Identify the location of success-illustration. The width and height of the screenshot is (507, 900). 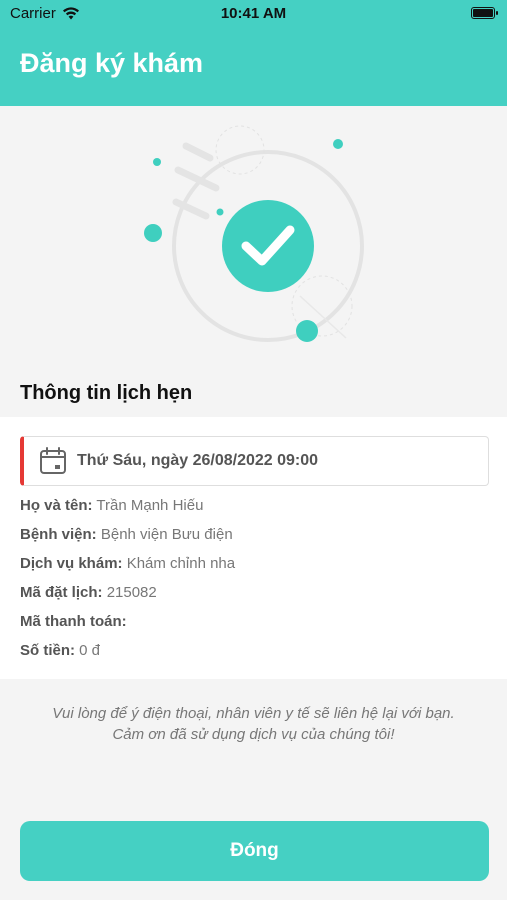
(254, 233).